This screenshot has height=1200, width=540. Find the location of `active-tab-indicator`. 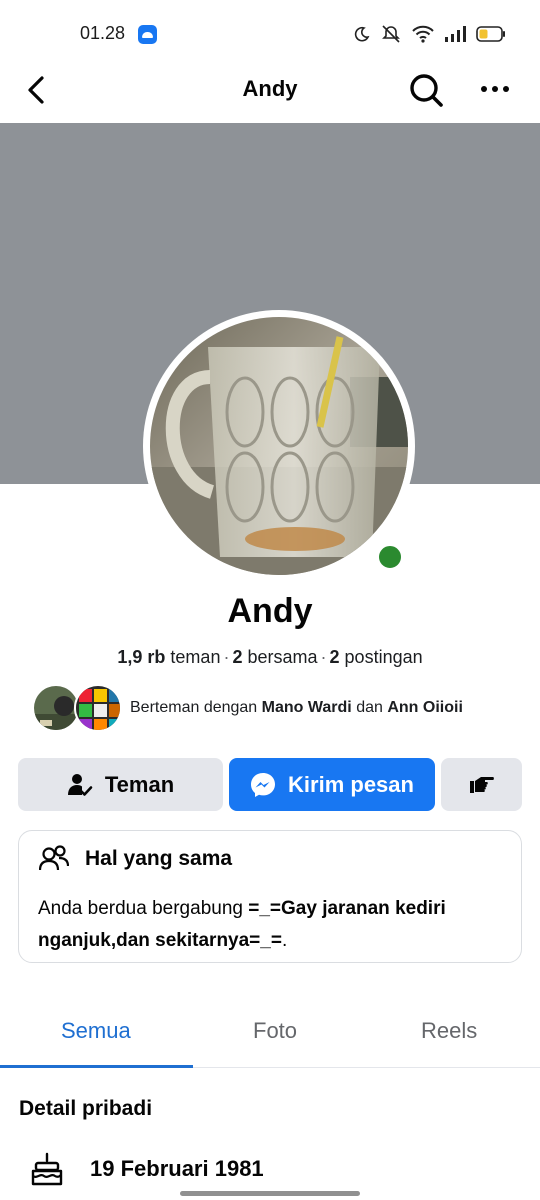

active-tab-indicator is located at coordinates (96, 1066).